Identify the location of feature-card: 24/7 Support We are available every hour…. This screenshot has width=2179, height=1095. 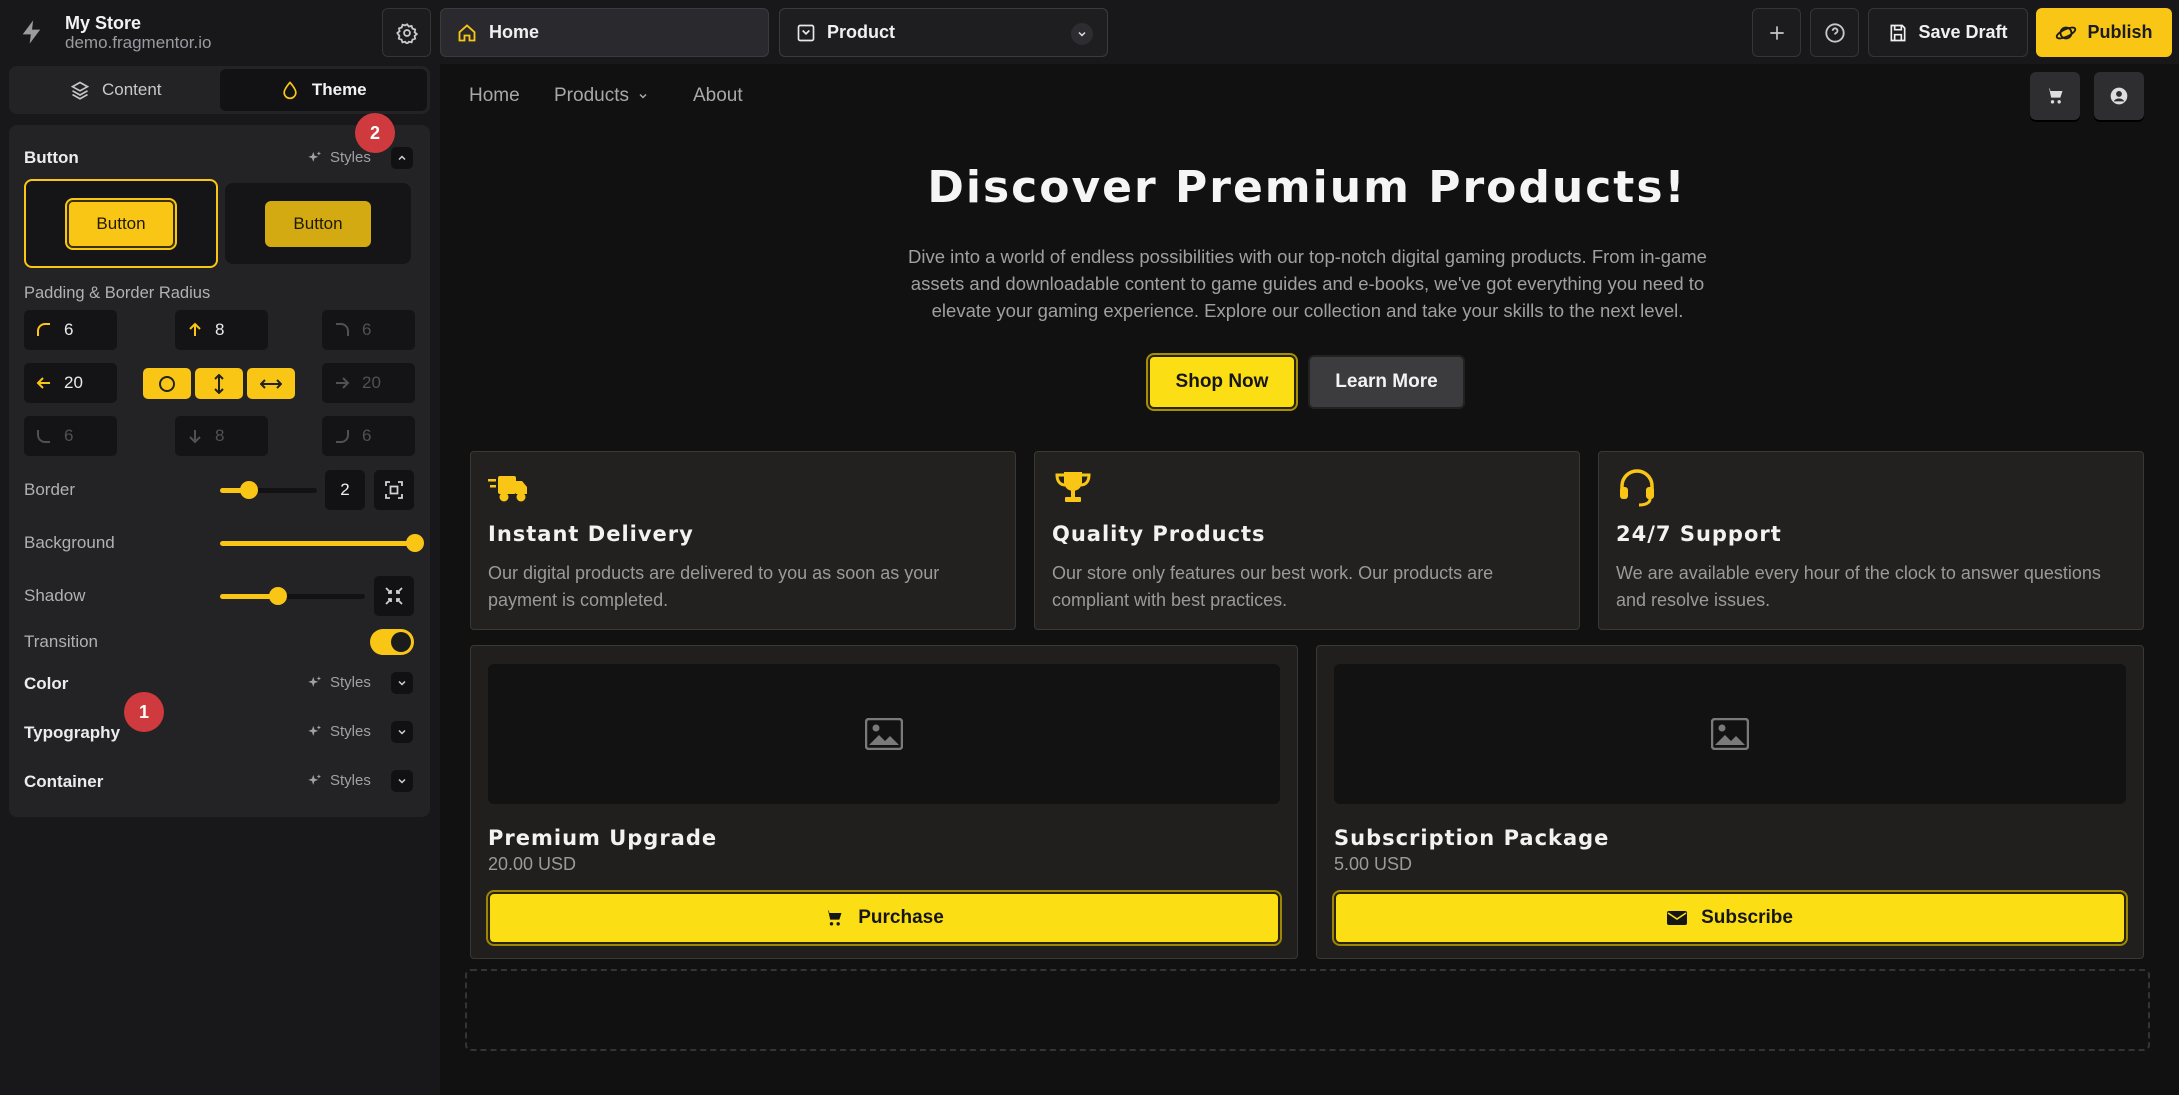
(1871, 540).